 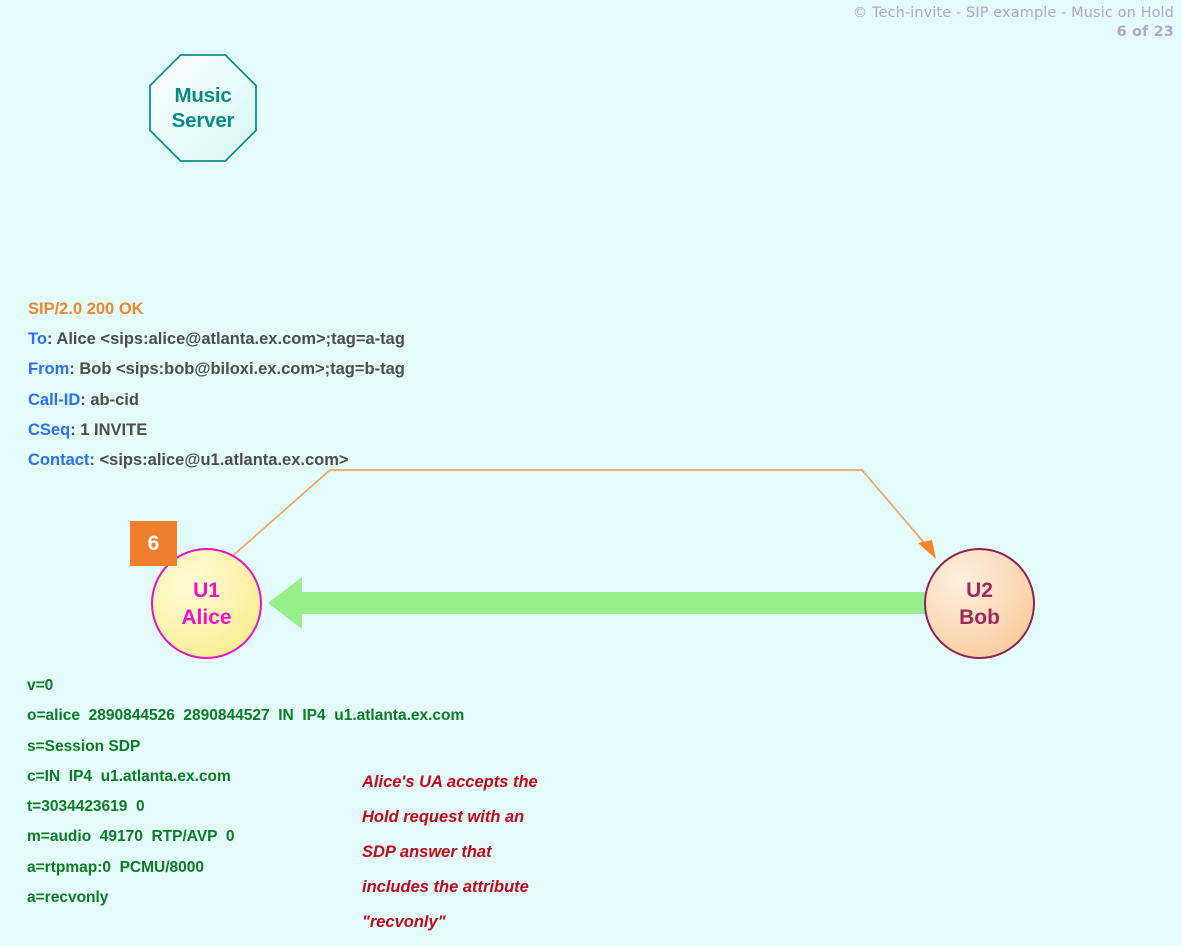 I want to click on endpoint-bob: U2 Bob, so click(x=979, y=603).